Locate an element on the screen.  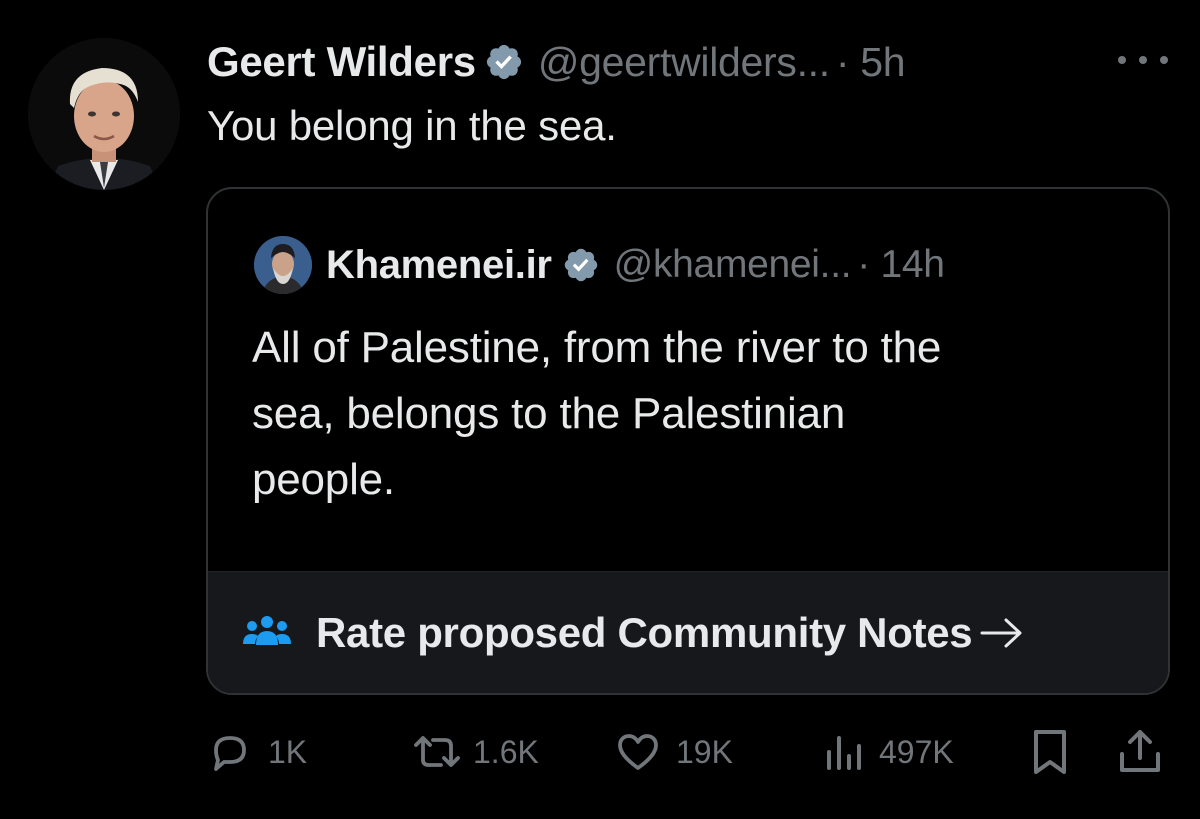
bookmark-icon is located at coordinates (1050, 752).